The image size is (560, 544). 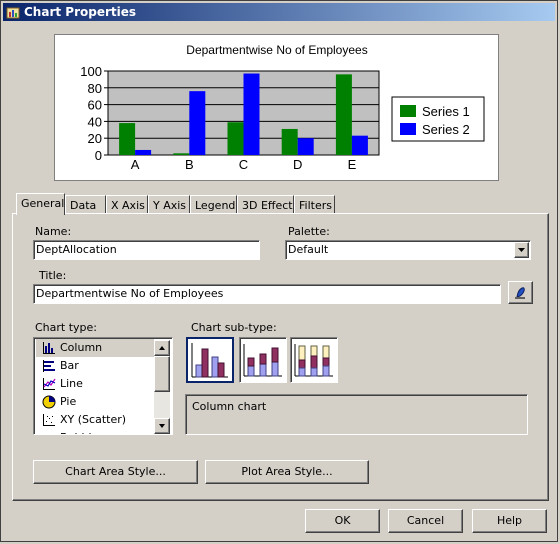 What do you see at coordinates (13, 13) in the screenshot?
I see `chart-properties-icon` at bounding box center [13, 13].